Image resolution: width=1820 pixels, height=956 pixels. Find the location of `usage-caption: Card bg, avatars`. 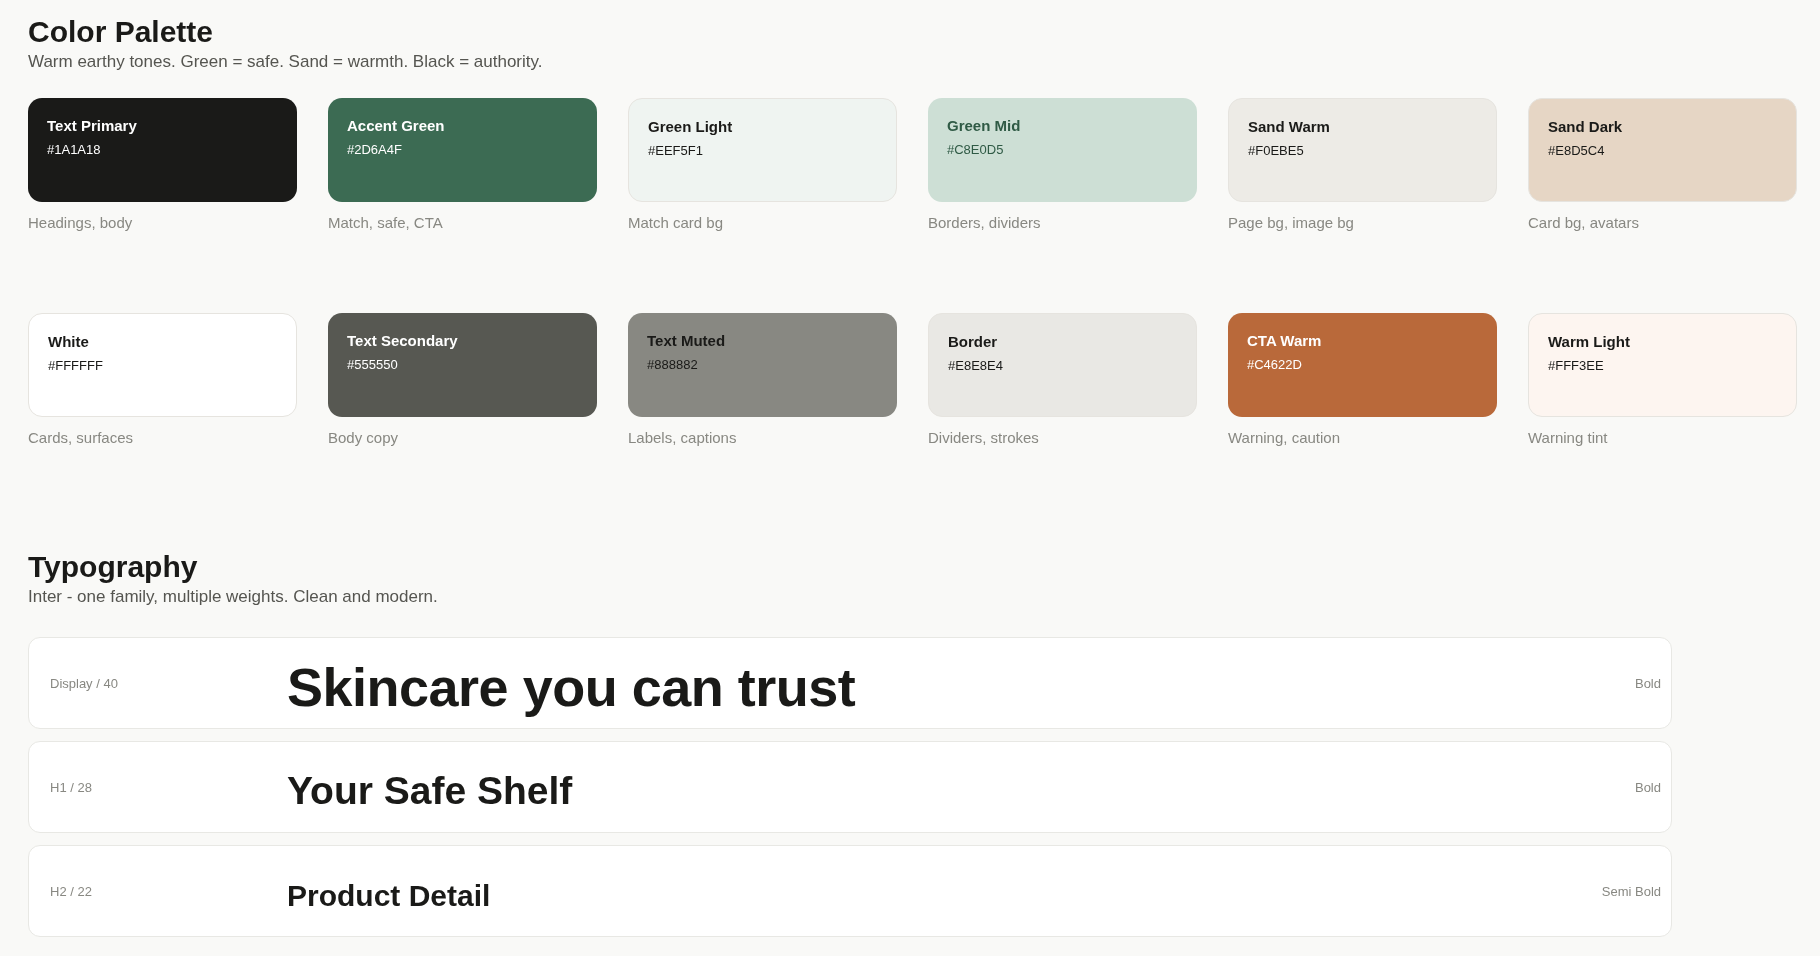

usage-caption: Card bg, avatars is located at coordinates (1583, 222).